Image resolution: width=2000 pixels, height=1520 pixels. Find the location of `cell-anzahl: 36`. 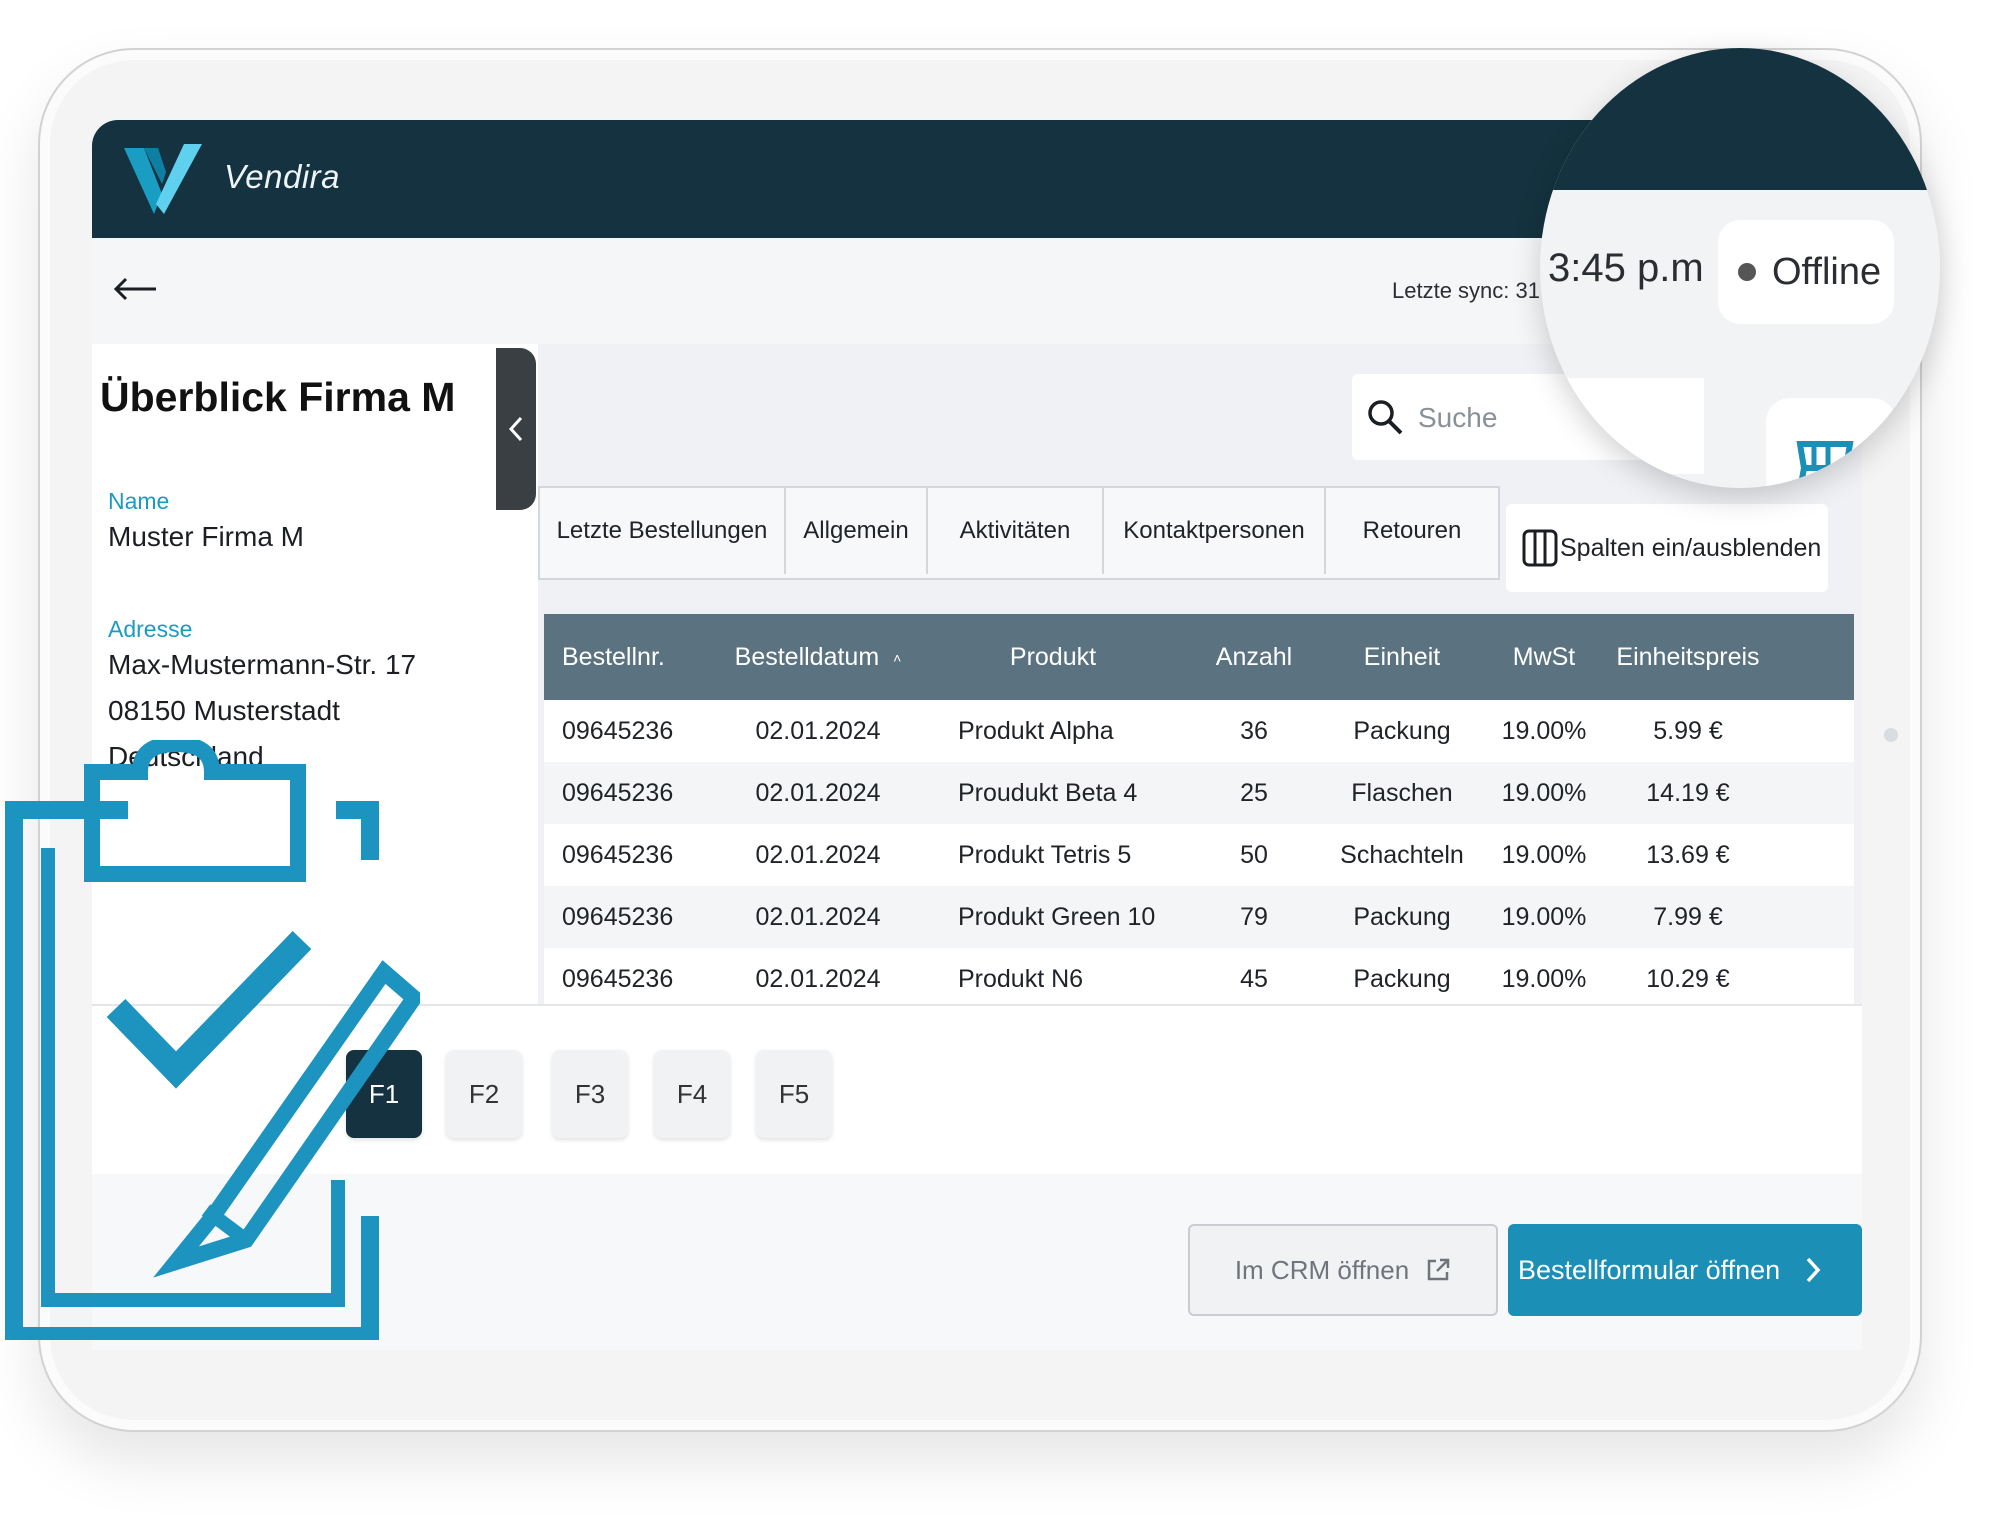

cell-anzahl: 36 is located at coordinates (1254, 730).